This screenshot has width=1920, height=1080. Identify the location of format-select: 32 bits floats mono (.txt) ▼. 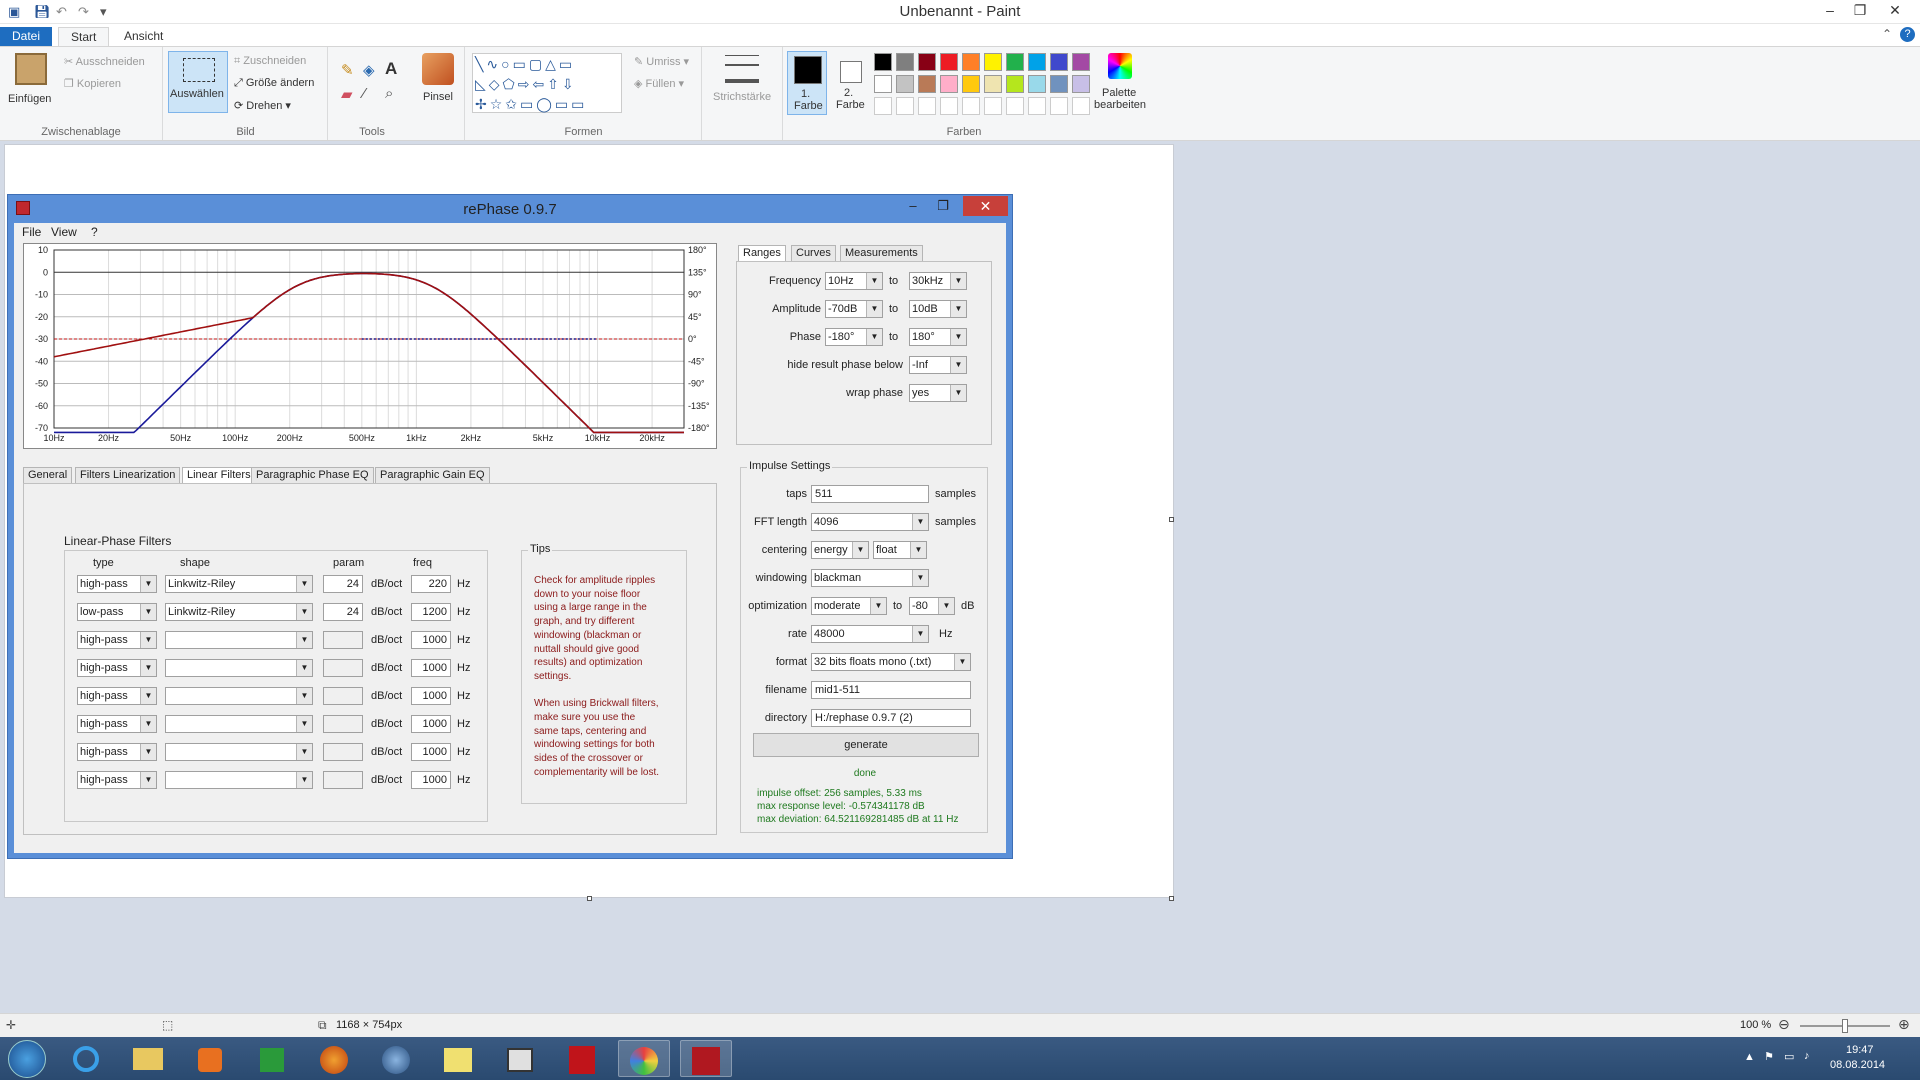
(891, 662).